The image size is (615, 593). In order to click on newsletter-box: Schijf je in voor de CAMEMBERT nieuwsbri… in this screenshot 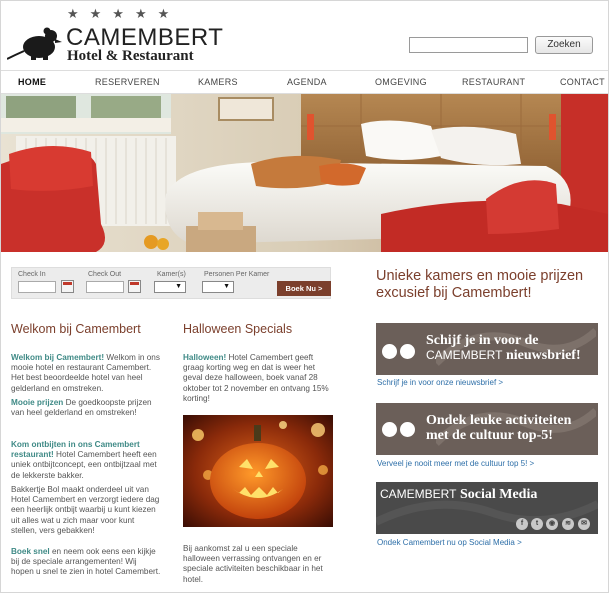, I will do `click(487, 349)`.